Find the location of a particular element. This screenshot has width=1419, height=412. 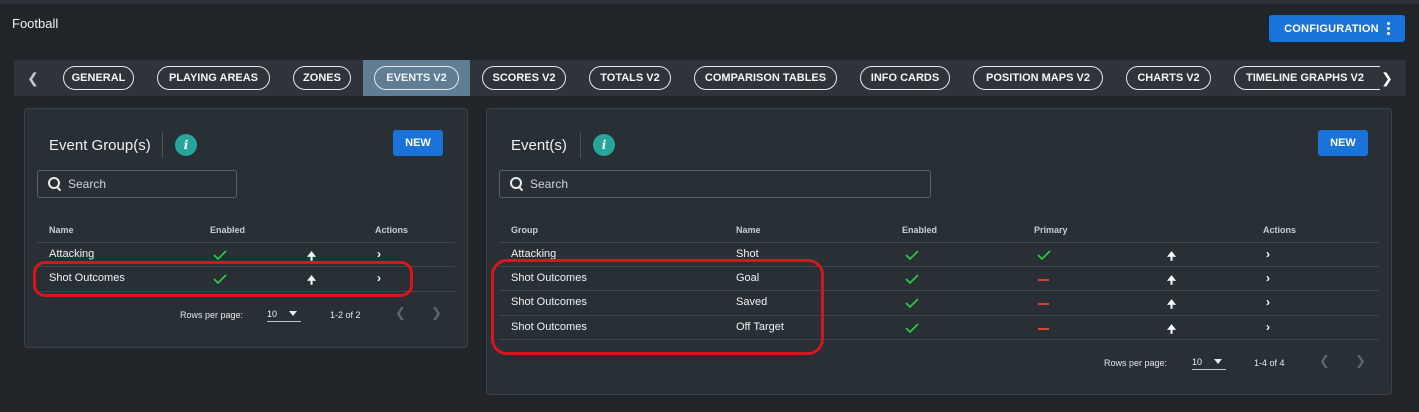

events-title: Event(s) is located at coordinates (539, 145).